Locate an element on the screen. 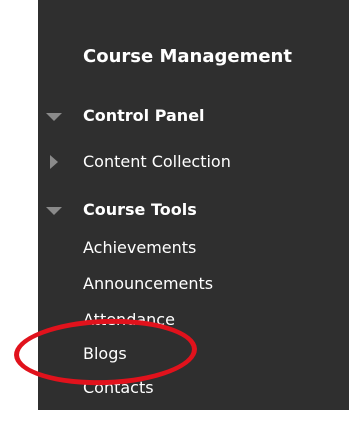  tool-item-label: Achievements is located at coordinates (140, 247).